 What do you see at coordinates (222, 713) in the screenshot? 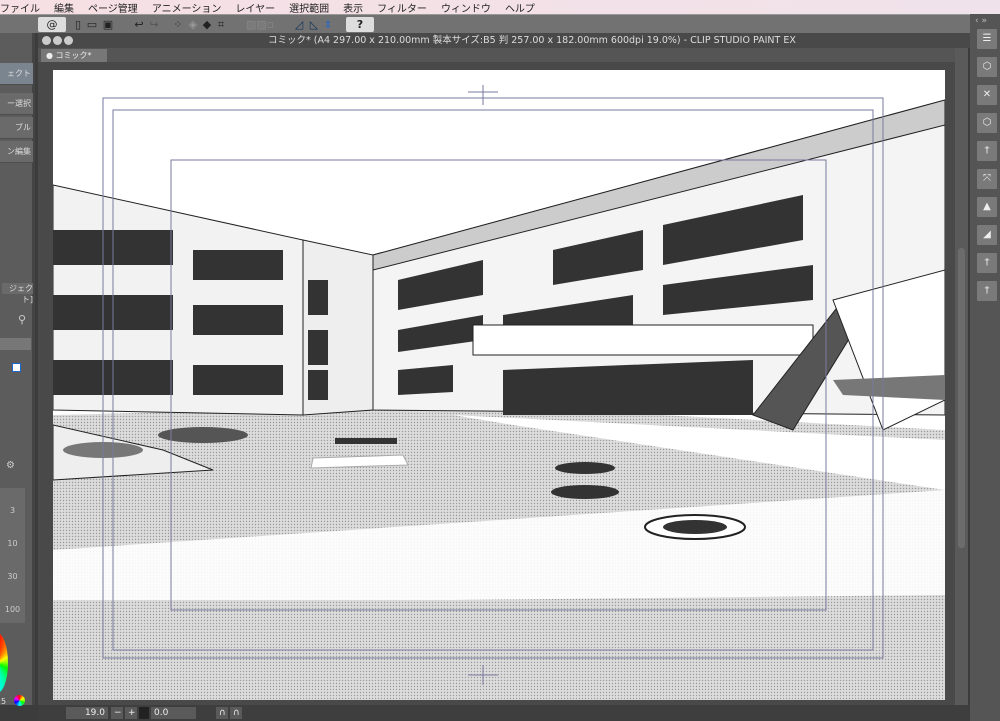
I see `rotate-left-icon: ∩` at bounding box center [222, 713].